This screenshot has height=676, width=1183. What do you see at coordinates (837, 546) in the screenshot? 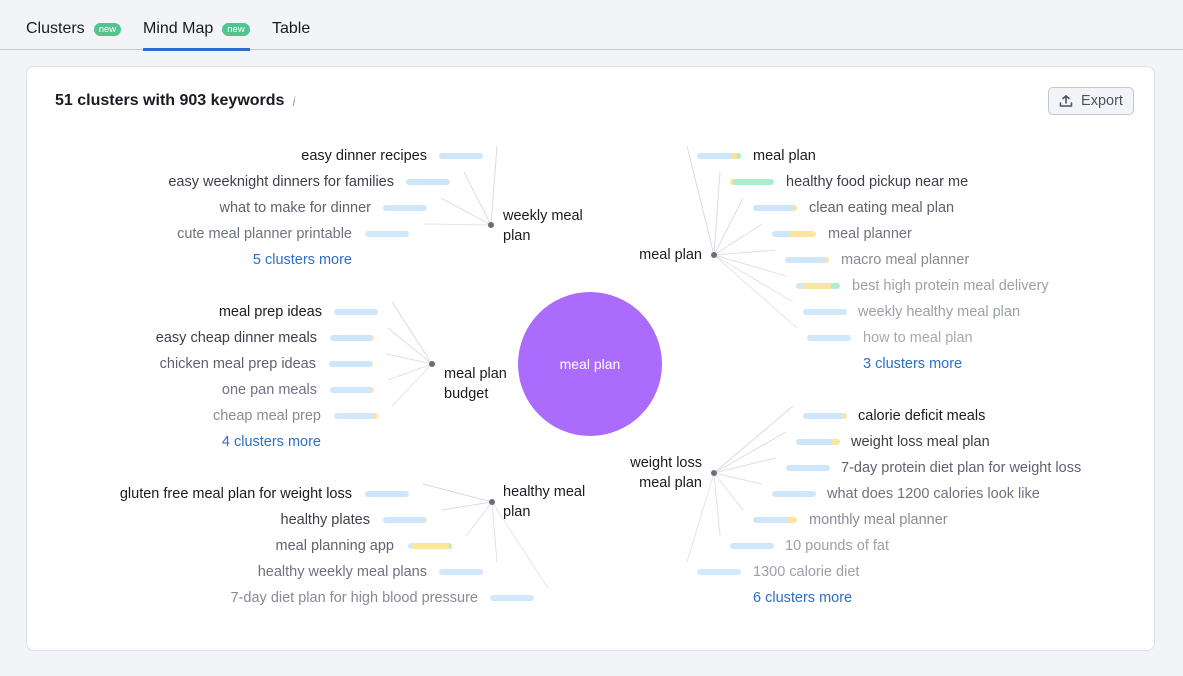
I see `keyword-item: 10 pounds of fat` at bounding box center [837, 546].